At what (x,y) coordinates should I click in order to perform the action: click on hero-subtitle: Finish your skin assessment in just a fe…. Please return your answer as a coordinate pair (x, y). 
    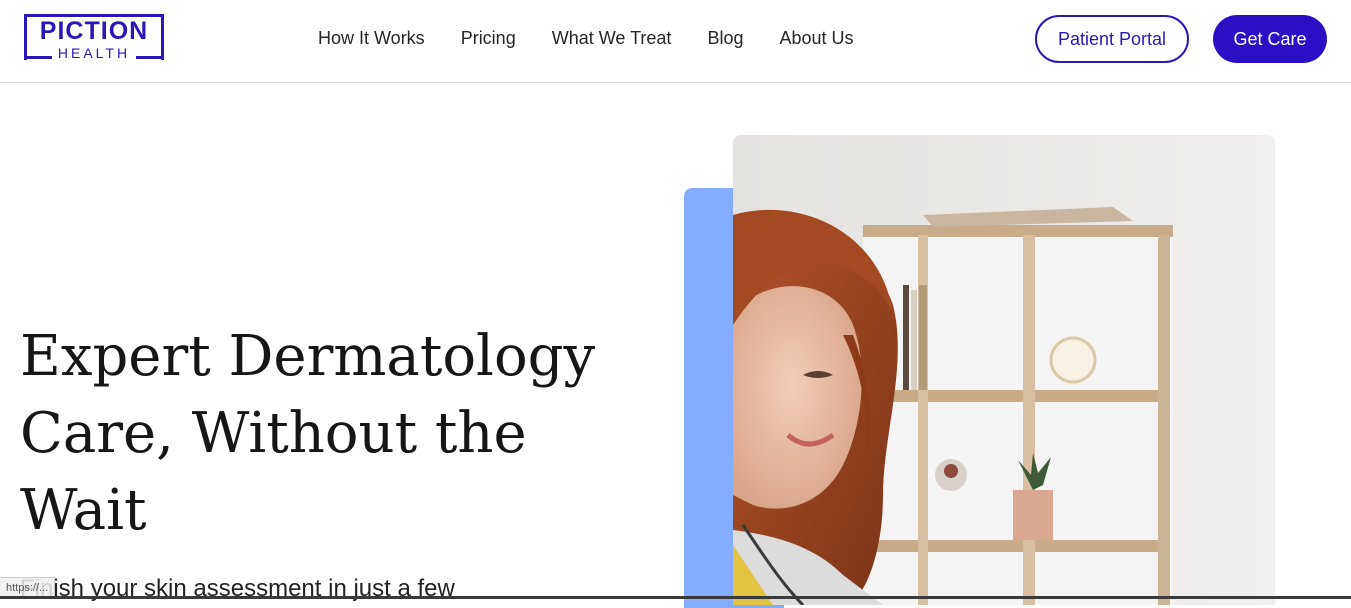
    Looking at the image, I should click on (237, 588).